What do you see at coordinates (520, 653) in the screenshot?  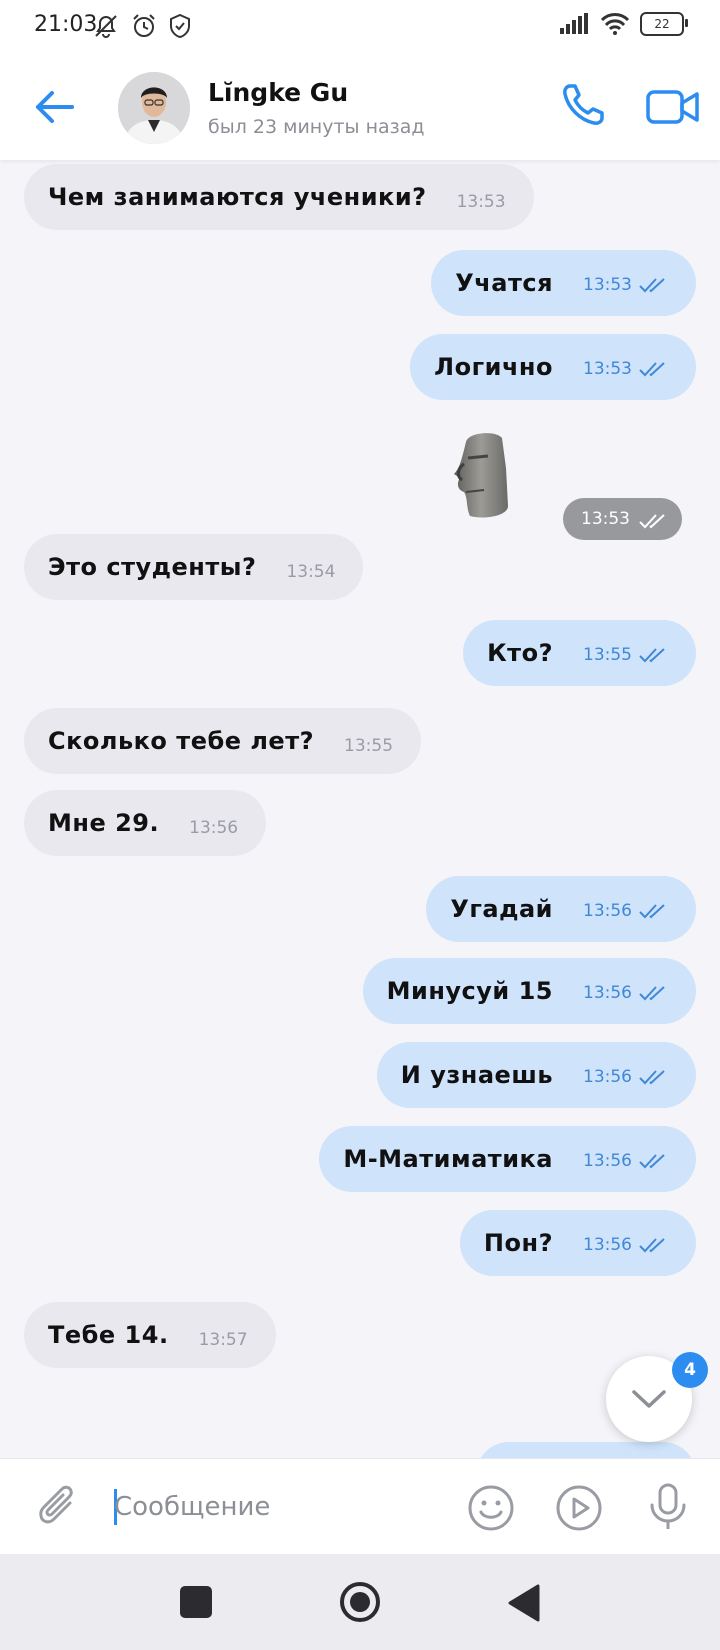 I see `message-text: Кто?` at bounding box center [520, 653].